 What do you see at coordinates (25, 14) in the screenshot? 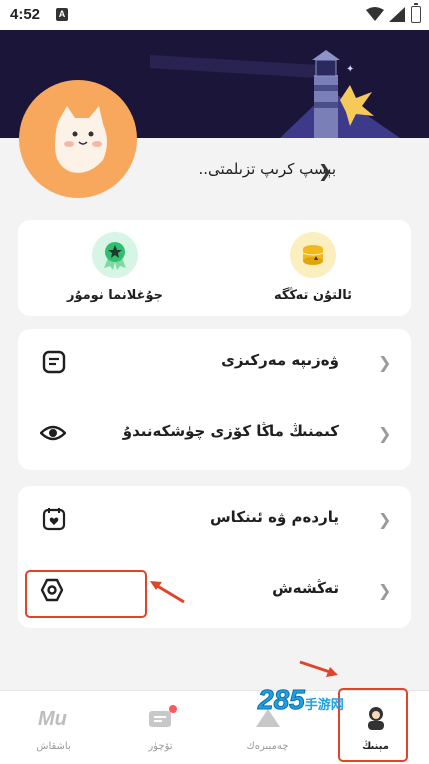
I see `status-time: 4:52` at bounding box center [25, 14].